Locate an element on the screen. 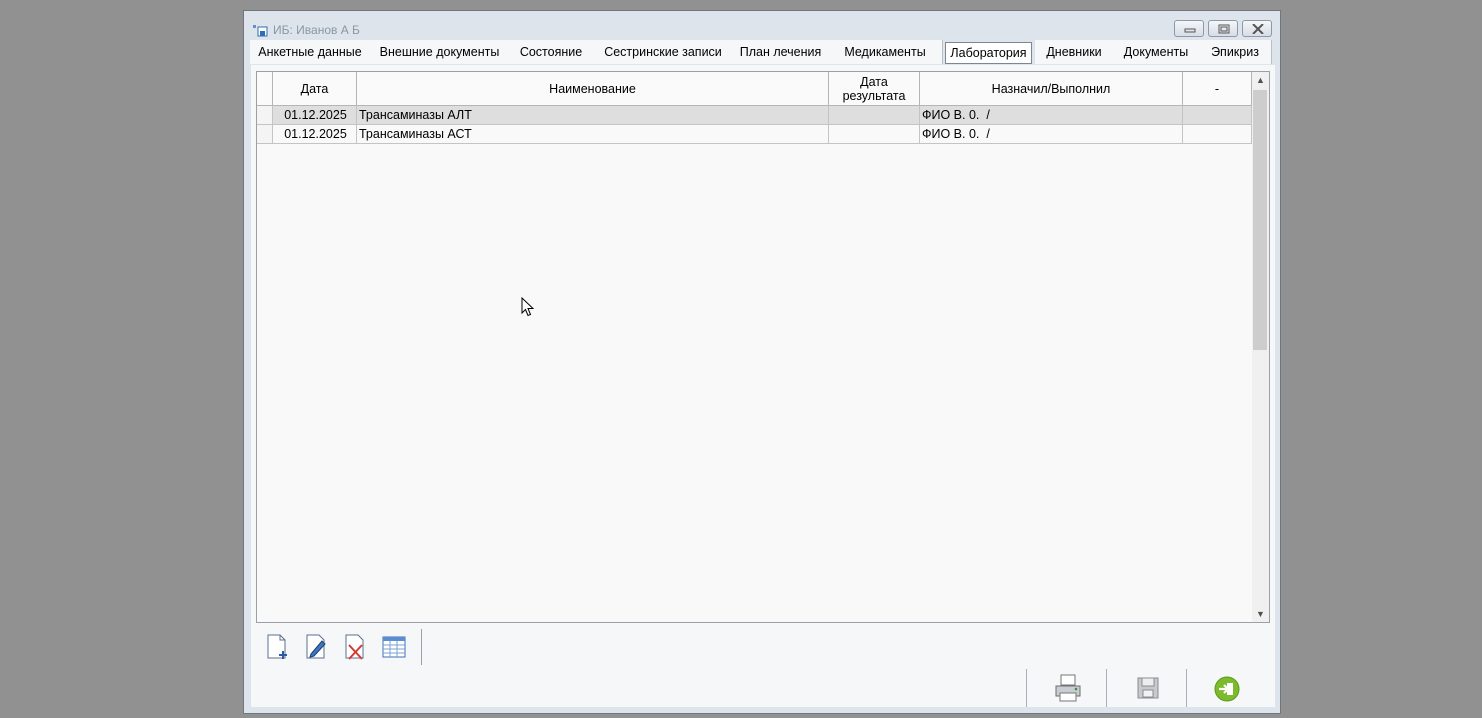 The width and height of the screenshot is (1482, 718). bottom-action-bar is located at coordinates (763, 688).